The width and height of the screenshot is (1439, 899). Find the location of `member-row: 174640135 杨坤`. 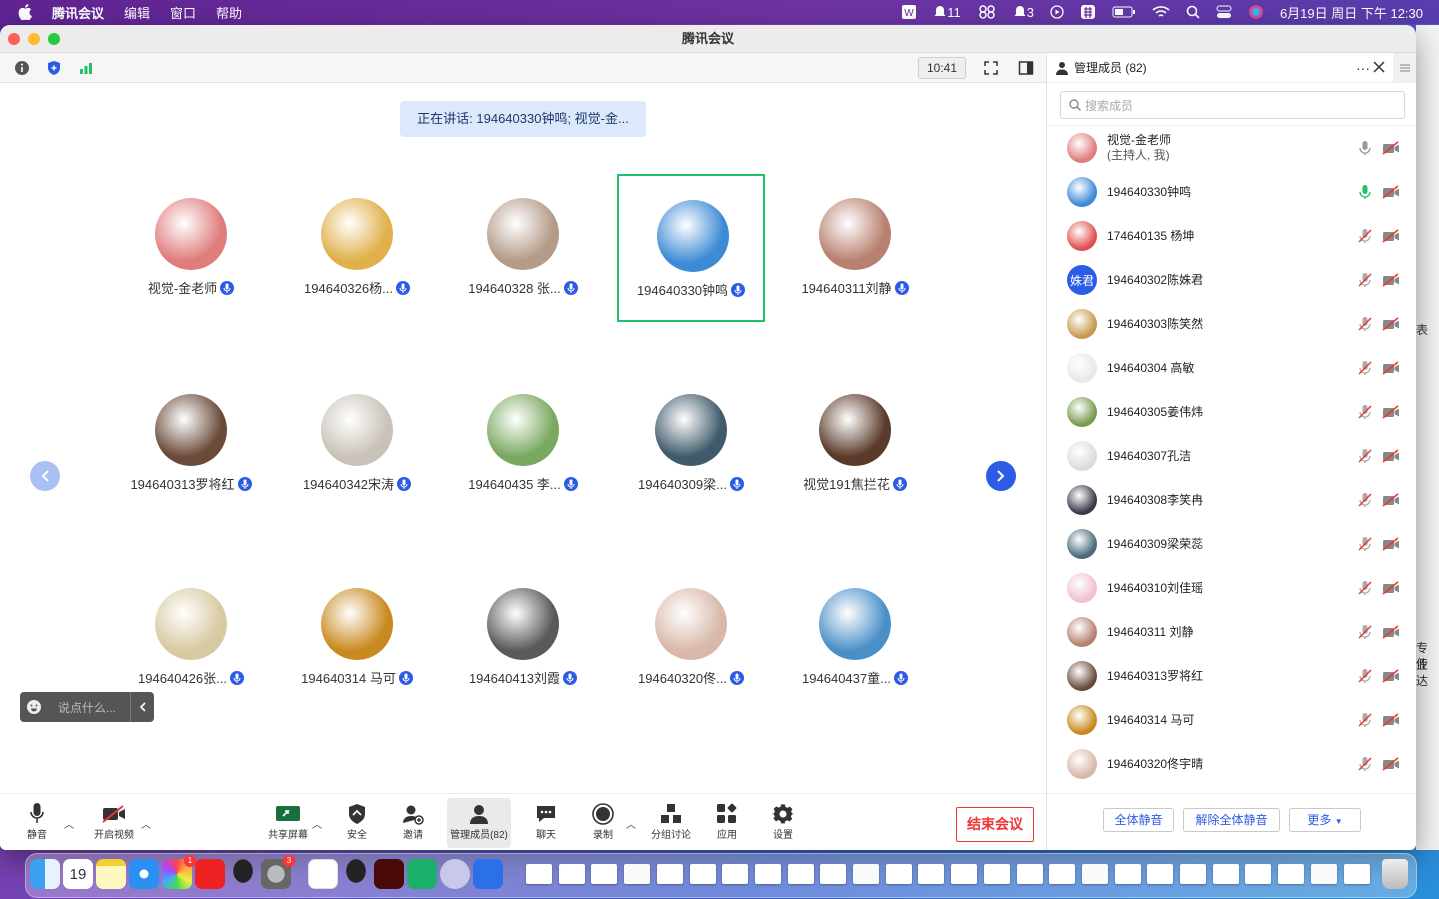

member-row: 174640135 杨坤 is located at coordinates (1231, 236).